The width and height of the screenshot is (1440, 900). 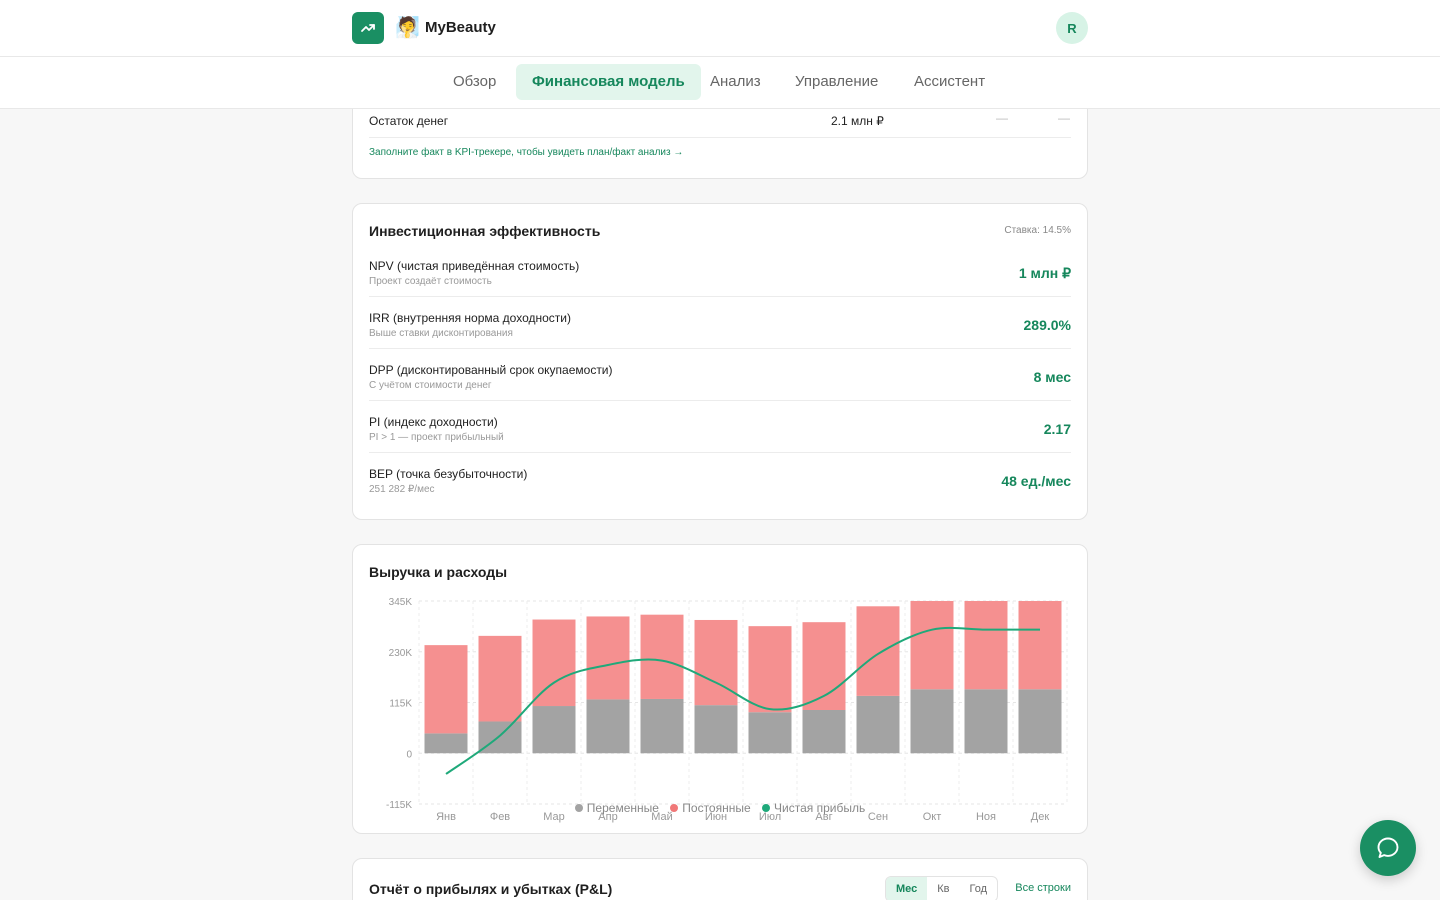 What do you see at coordinates (622, 808) in the screenshot?
I see `legend-label: Переменные` at bounding box center [622, 808].